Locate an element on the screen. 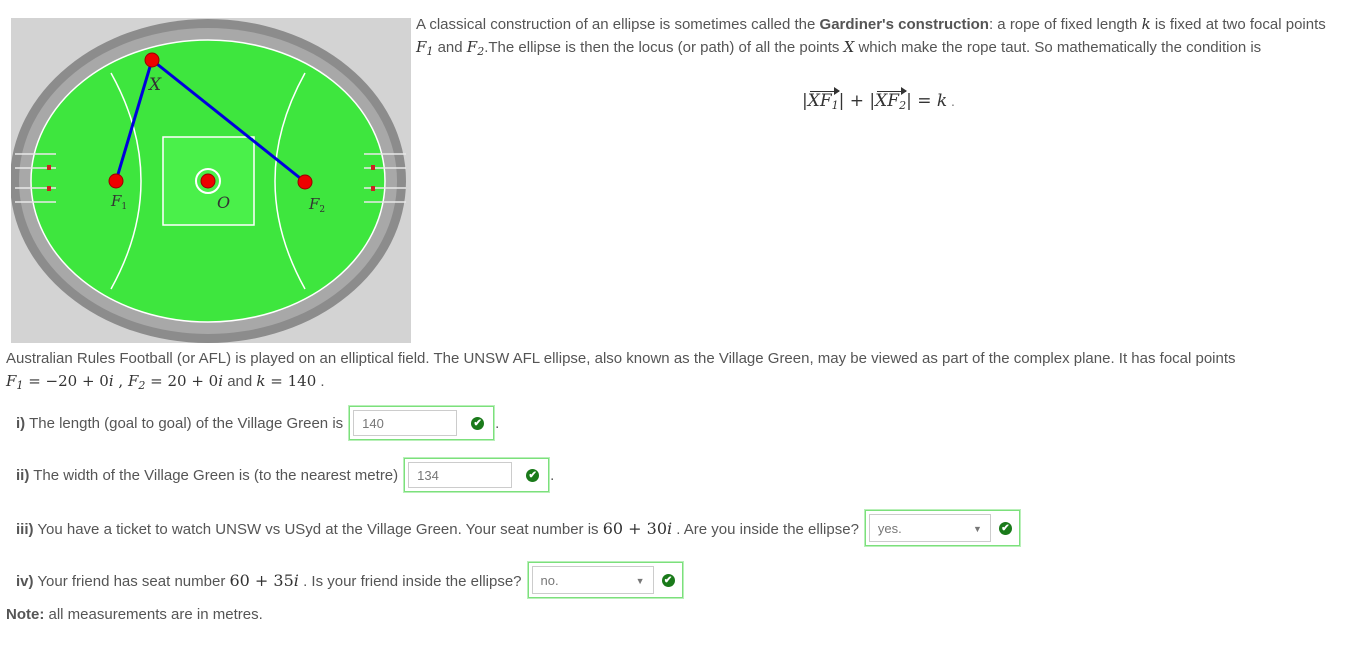  point-f1 is located at coordinates (116, 181).